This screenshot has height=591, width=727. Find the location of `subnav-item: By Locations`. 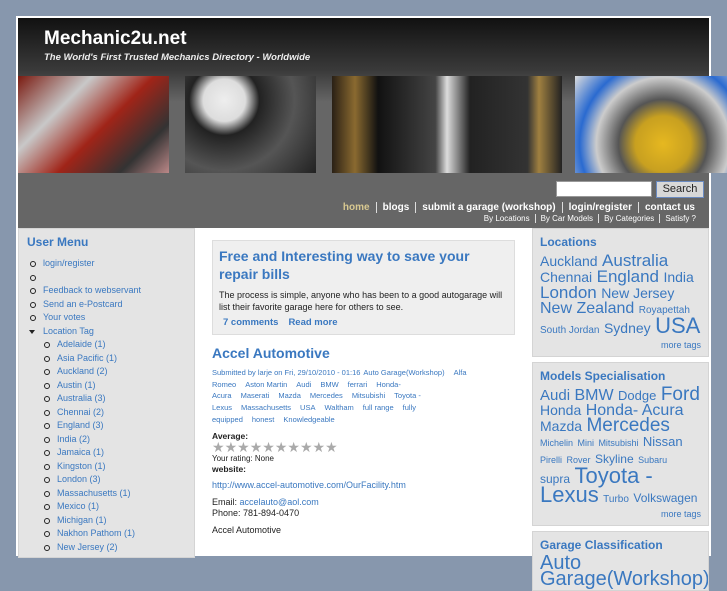

subnav-item: By Locations is located at coordinates (507, 218).